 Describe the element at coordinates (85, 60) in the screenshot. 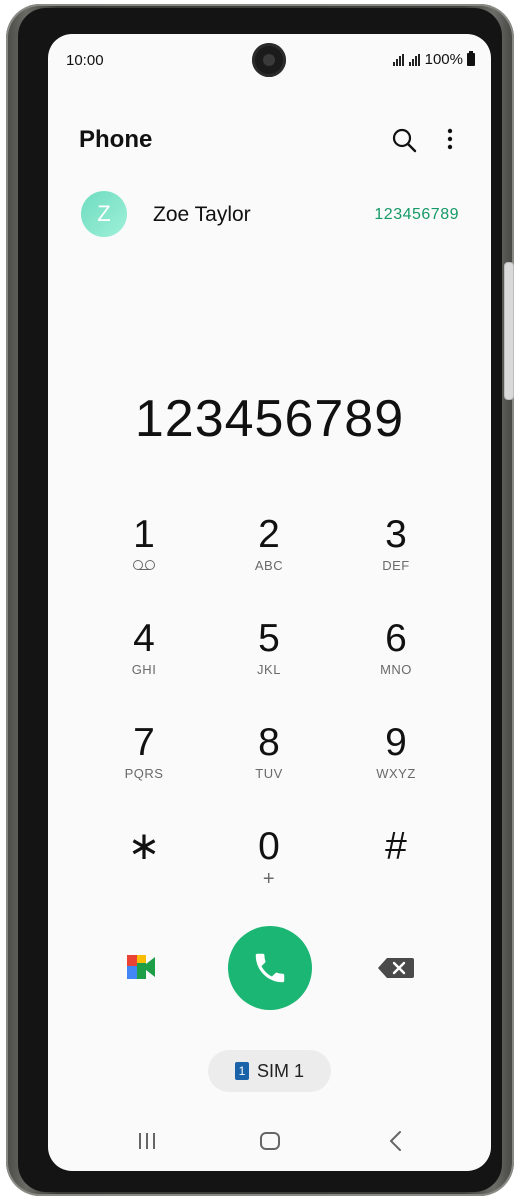

I see `status-time: 10:00` at that location.